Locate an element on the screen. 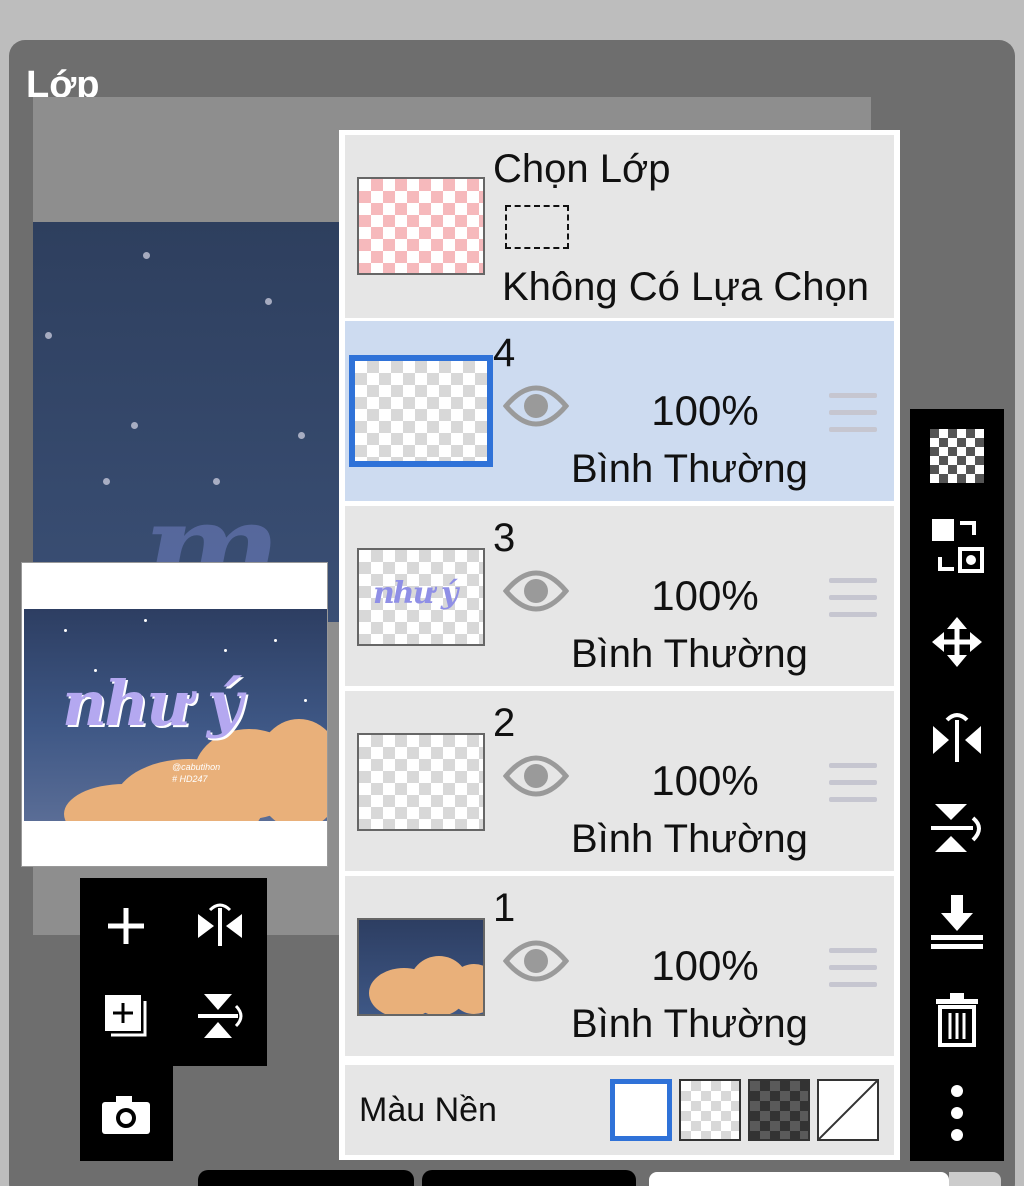  preview-title: như ý is located at coordinates (152, 703).